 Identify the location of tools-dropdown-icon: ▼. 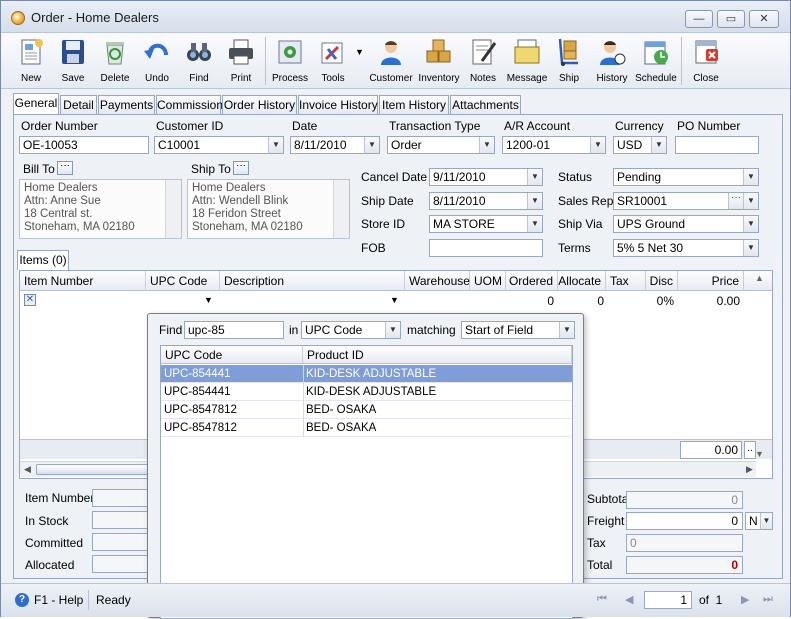
(359, 52).